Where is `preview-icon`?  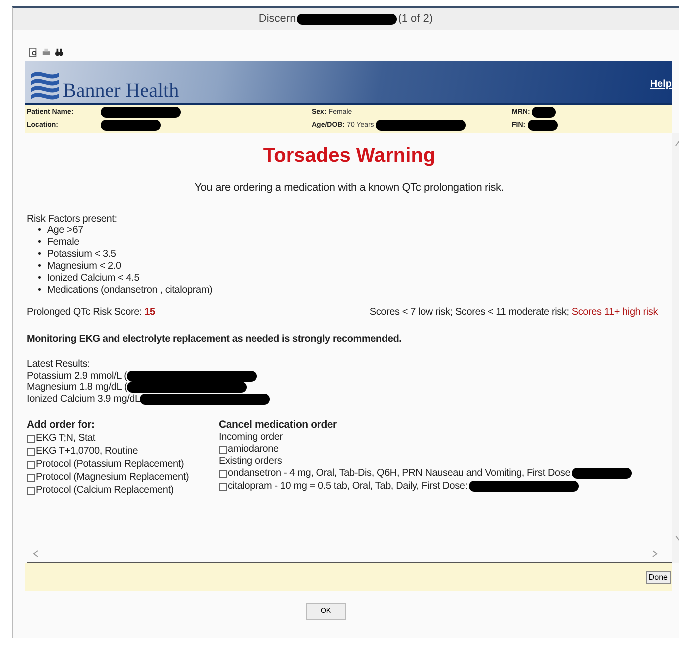
preview-icon is located at coordinates (33, 52).